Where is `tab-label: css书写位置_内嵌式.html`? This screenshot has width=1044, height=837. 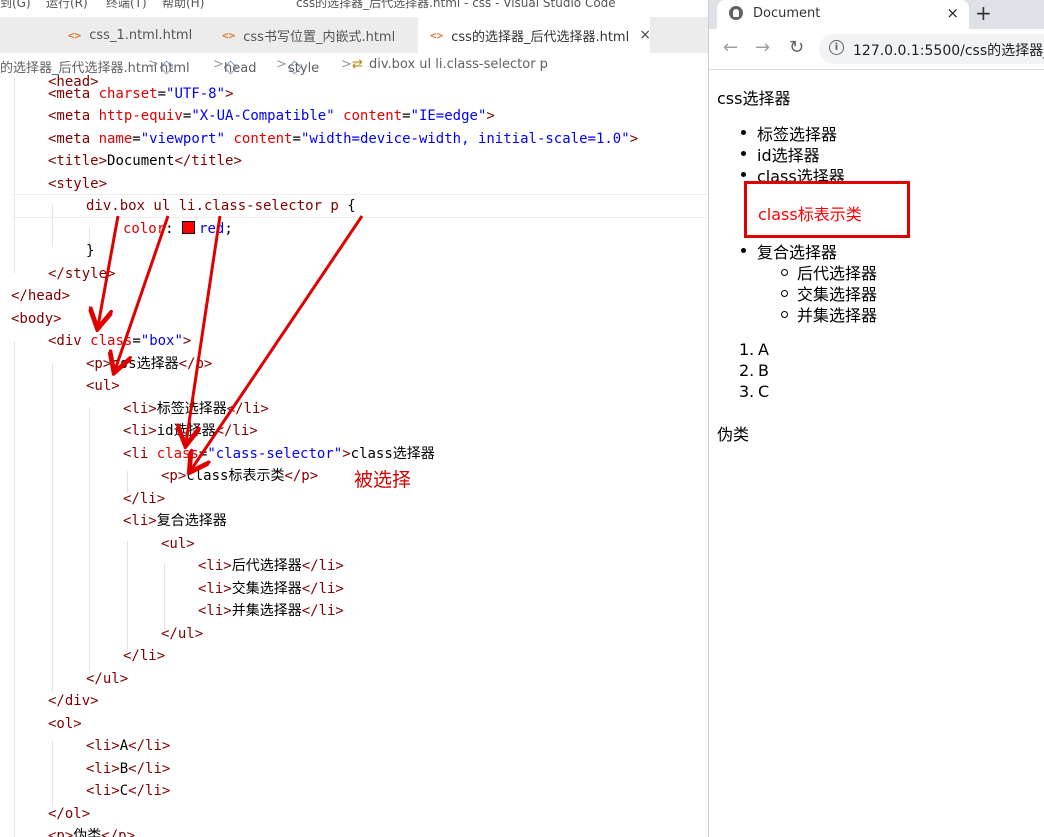 tab-label: css书写位置_内嵌式.html is located at coordinates (319, 37).